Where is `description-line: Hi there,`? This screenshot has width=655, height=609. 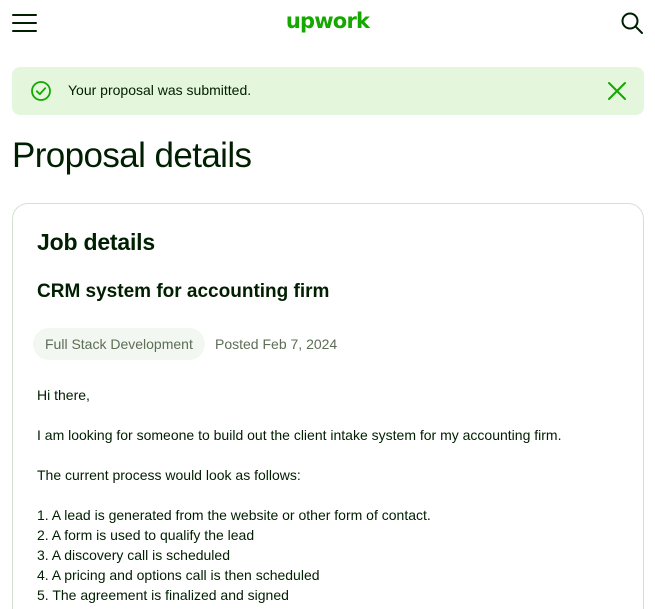
description-line: Hi there, is located at coordinates (63, 395).